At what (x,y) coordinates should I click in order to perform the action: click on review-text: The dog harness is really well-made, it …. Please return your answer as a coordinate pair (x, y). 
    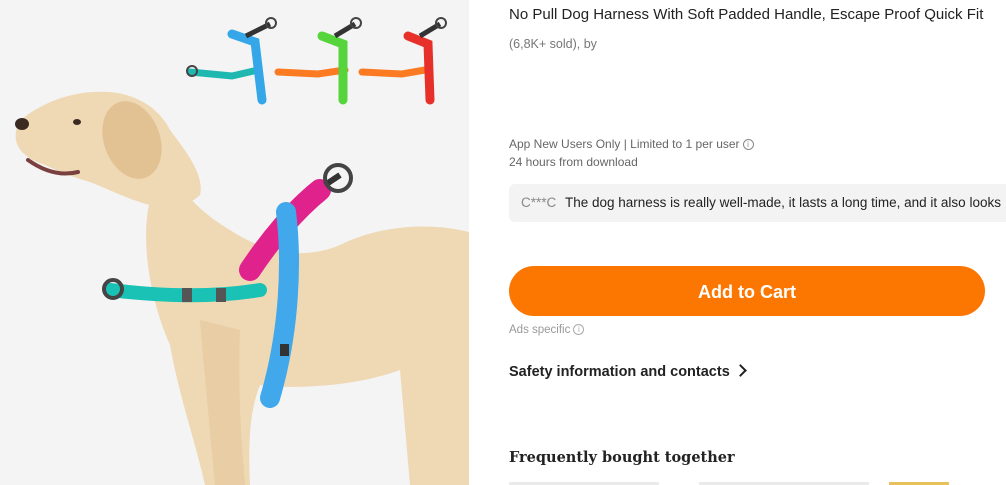
    Looking at the image, I should click on (783, 202).